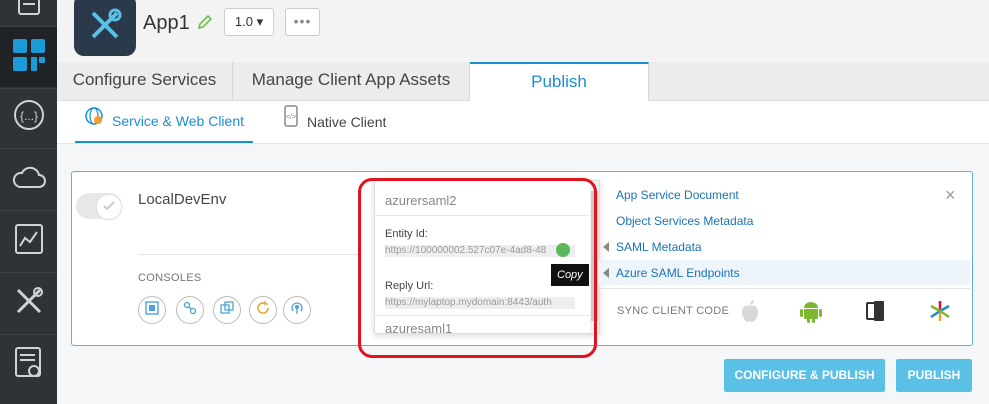 This screenshot has height=404, width=989. I want to click on globe-user-icon, so click(94, 121).